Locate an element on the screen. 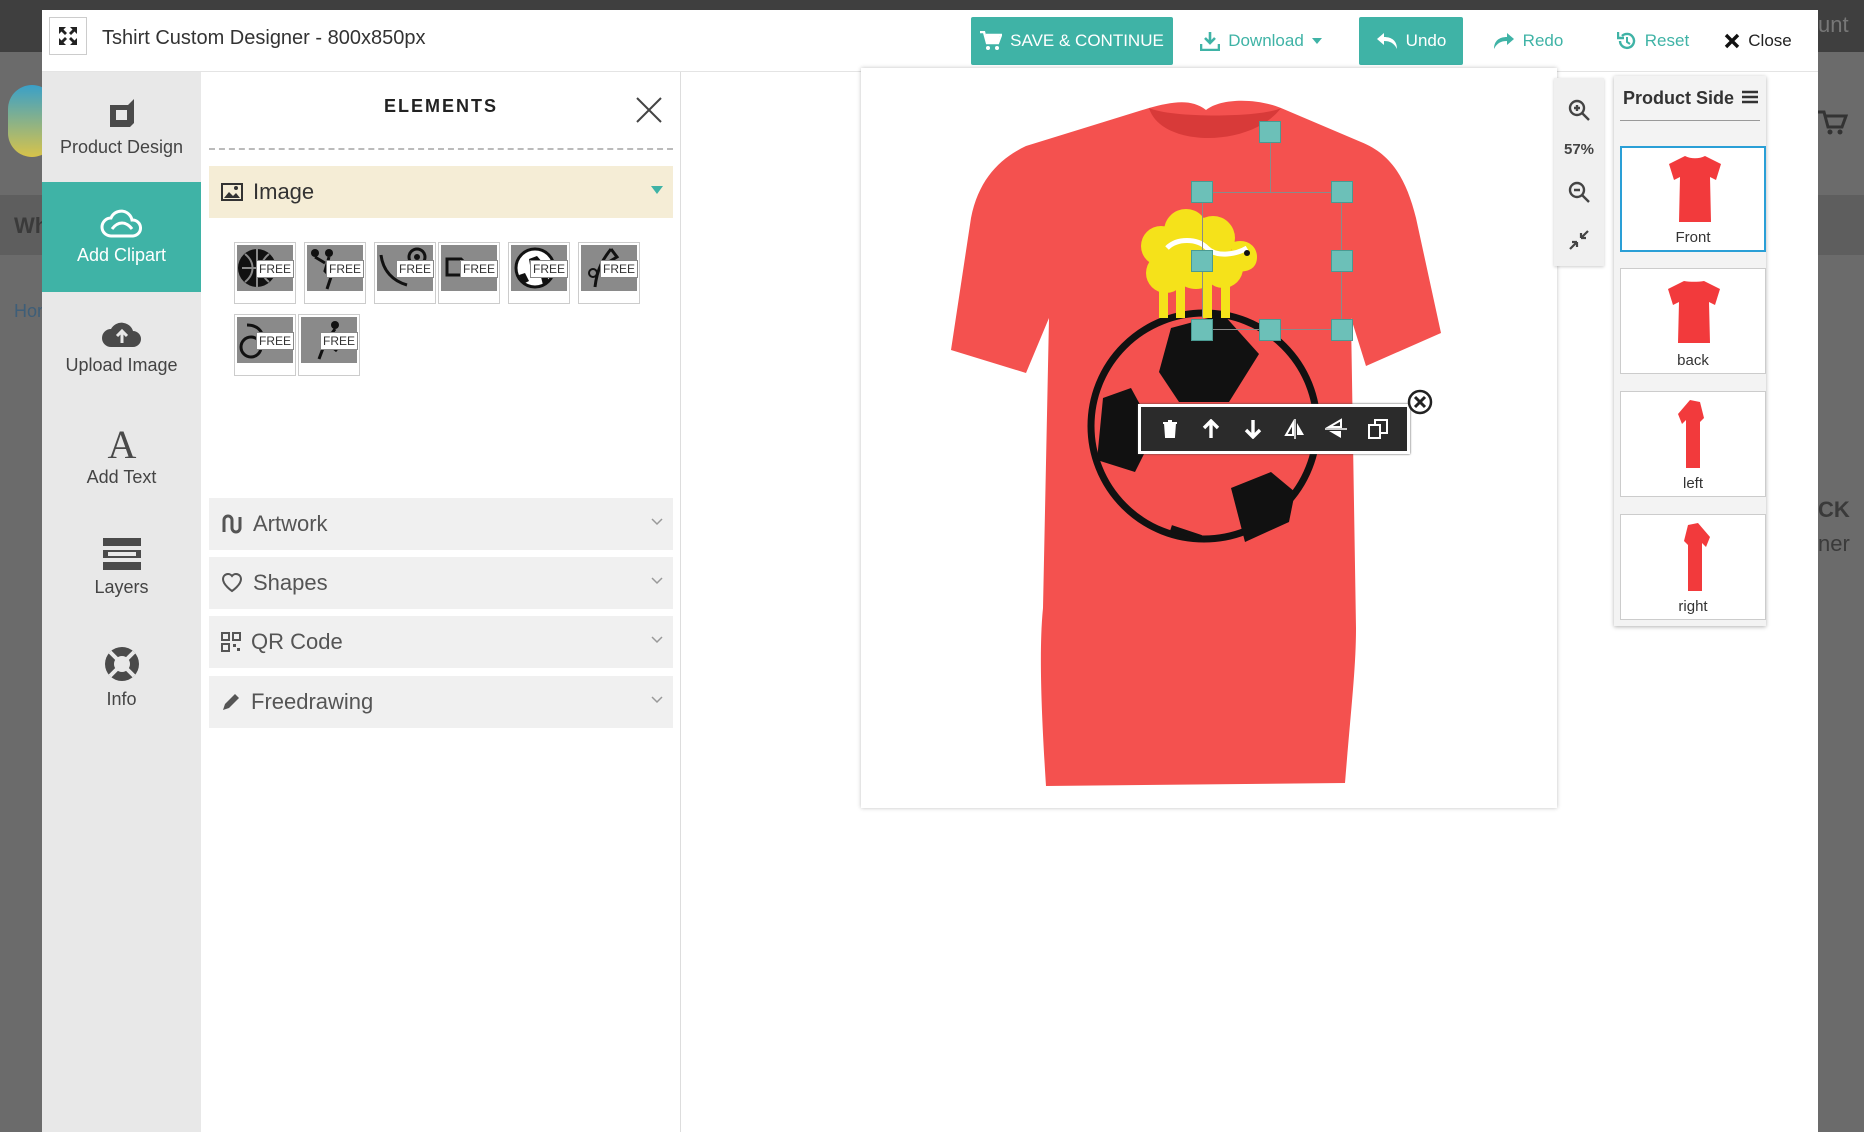 This screenshot has height=1132, width=1864. nav-layers: Layers is located at coordinates (121, 567).